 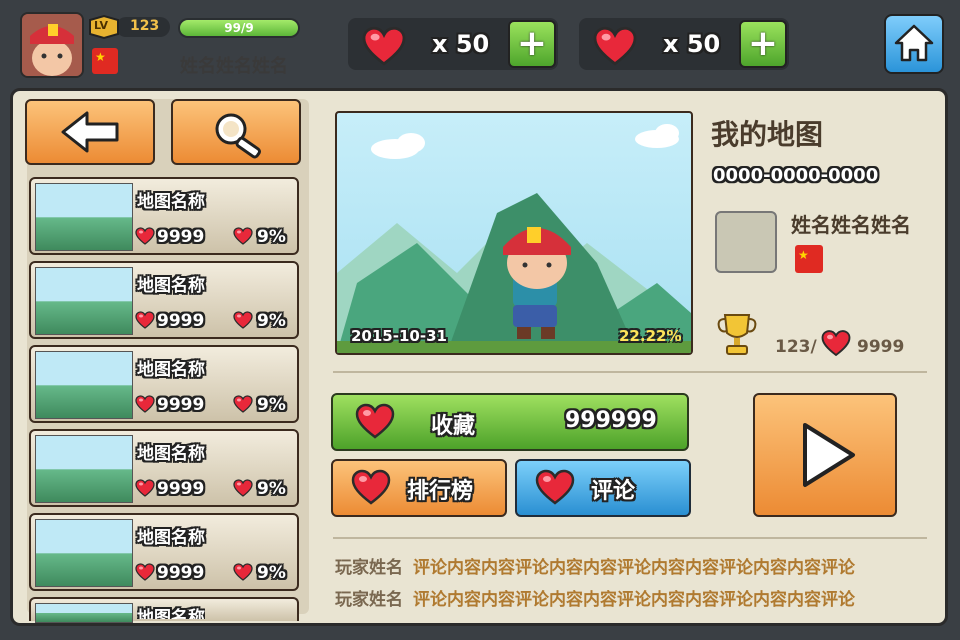 I want to click on rank-value: 123/, so click(x=796, y=347).